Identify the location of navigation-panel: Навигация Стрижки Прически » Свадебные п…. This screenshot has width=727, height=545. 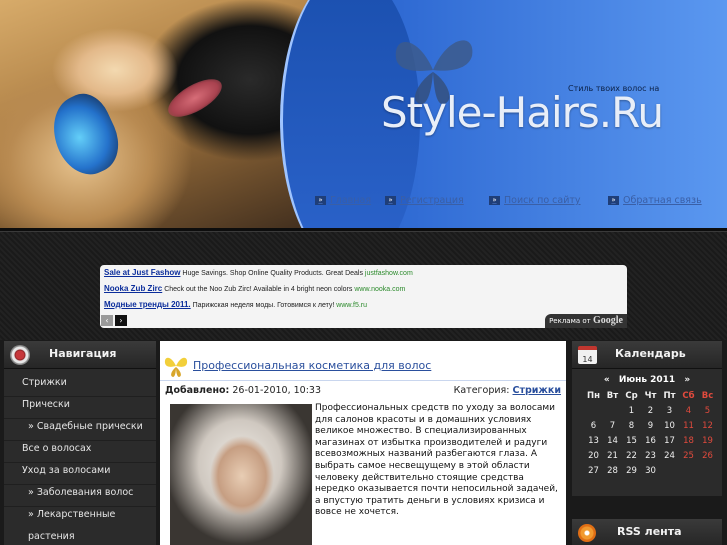
(80, 443).